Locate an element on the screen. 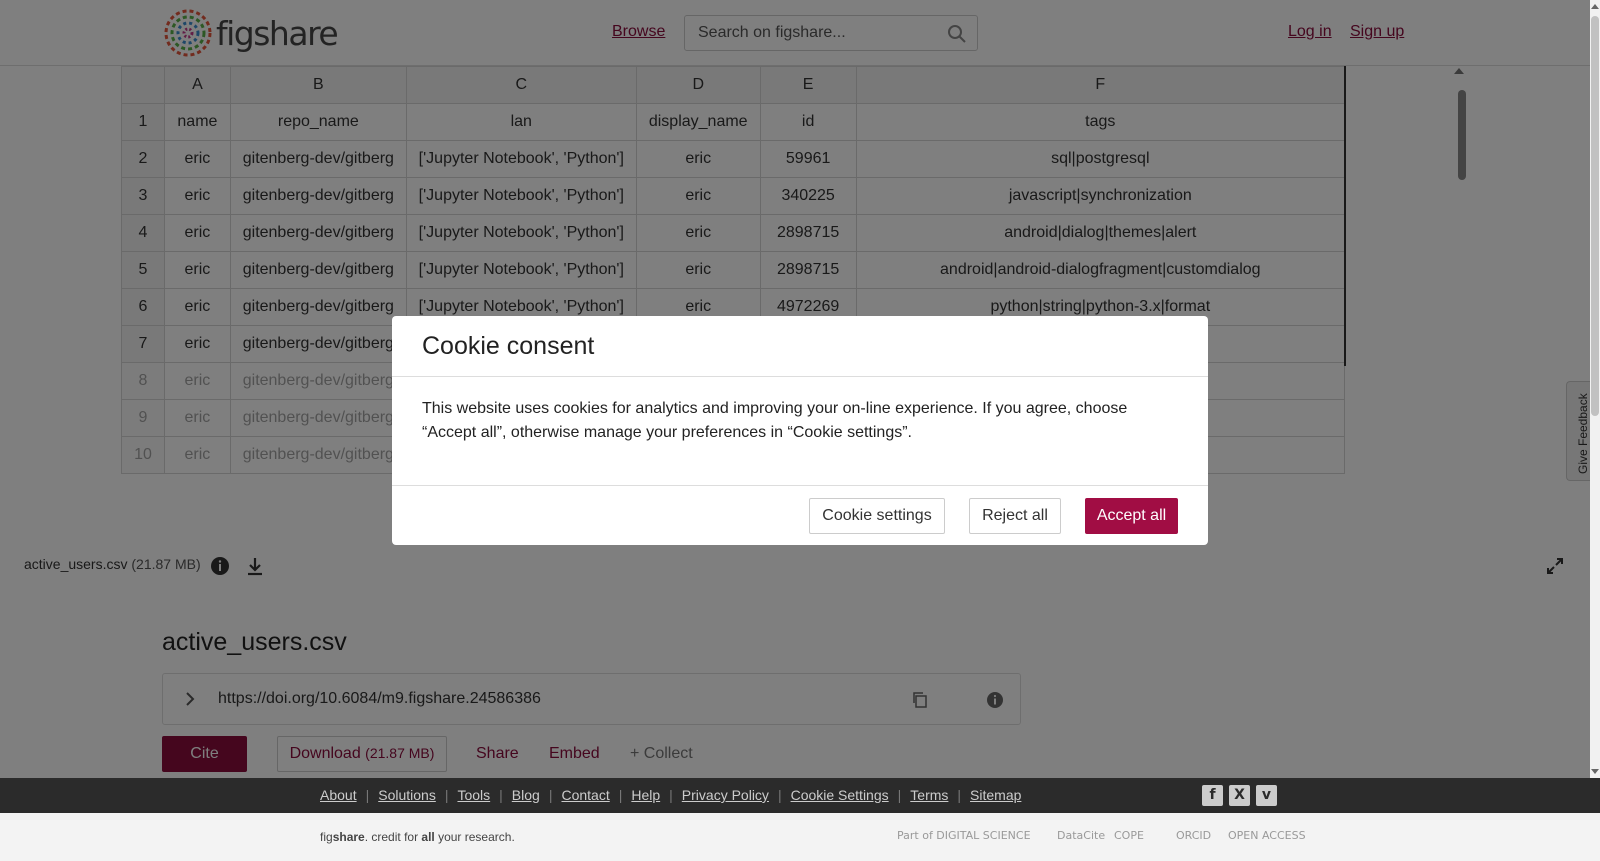 The height and width of the screenshot is (861, 1600). x-twitter-icon: X is located at coordinates (1239, 795).